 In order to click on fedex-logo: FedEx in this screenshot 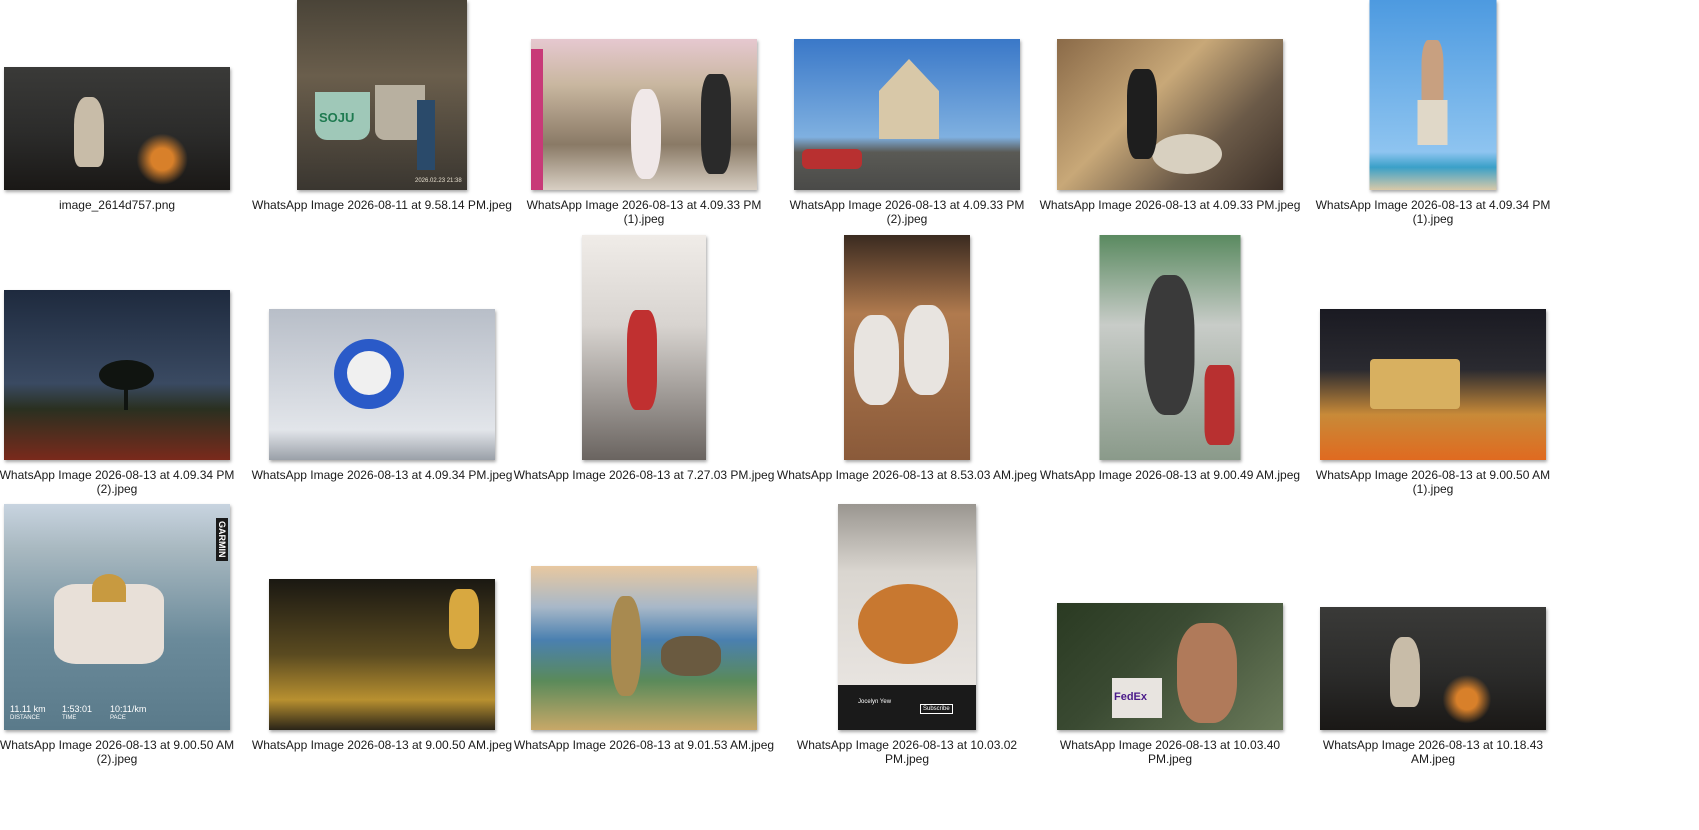, I will do `click(1131, 697)`.